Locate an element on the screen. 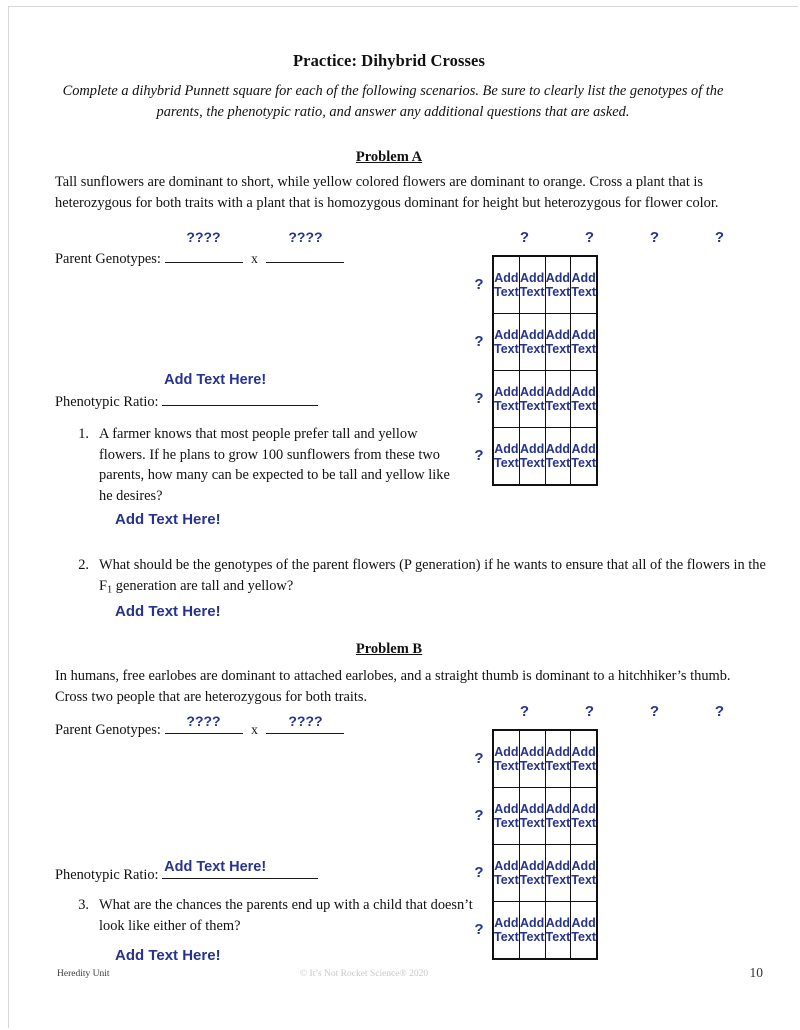  problem-a-cell-r4c3: Add Text is located at coordinates (558, 456).